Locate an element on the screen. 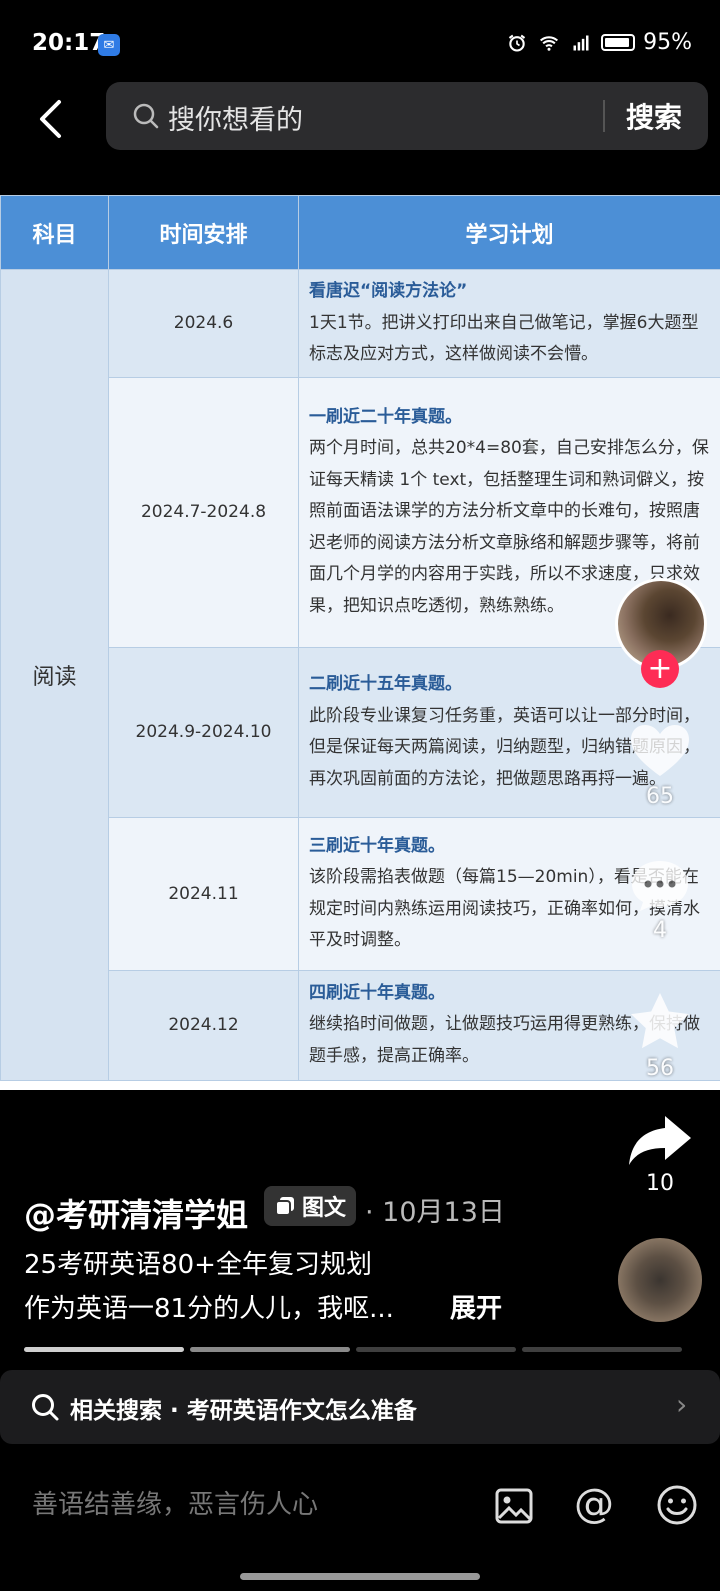 The image size is (720, 1591). author-name: @考研清清学姐 is located at coordinates (136, 1213).